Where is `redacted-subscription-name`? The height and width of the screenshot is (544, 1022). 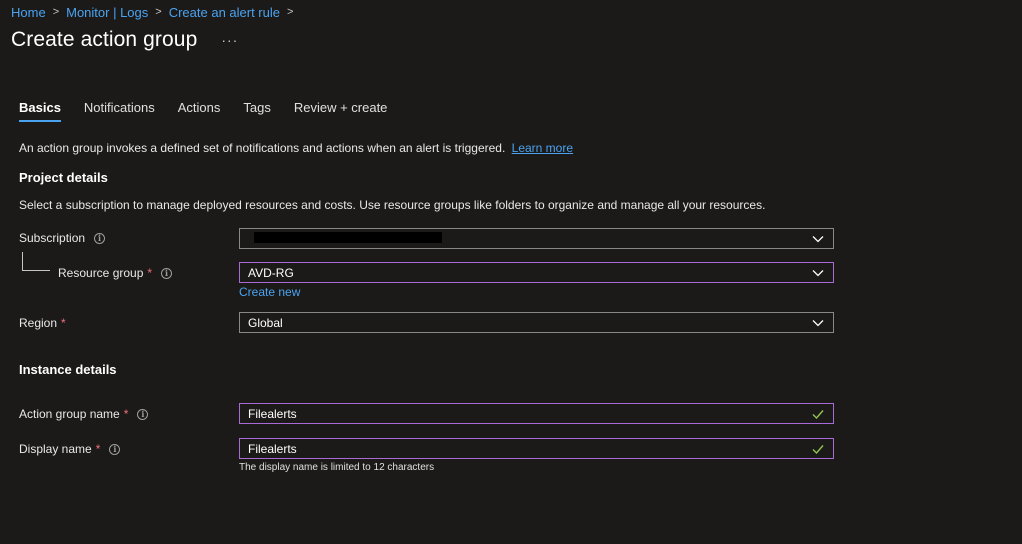
redacted-subscription-name is located at coordinates (348, 237).